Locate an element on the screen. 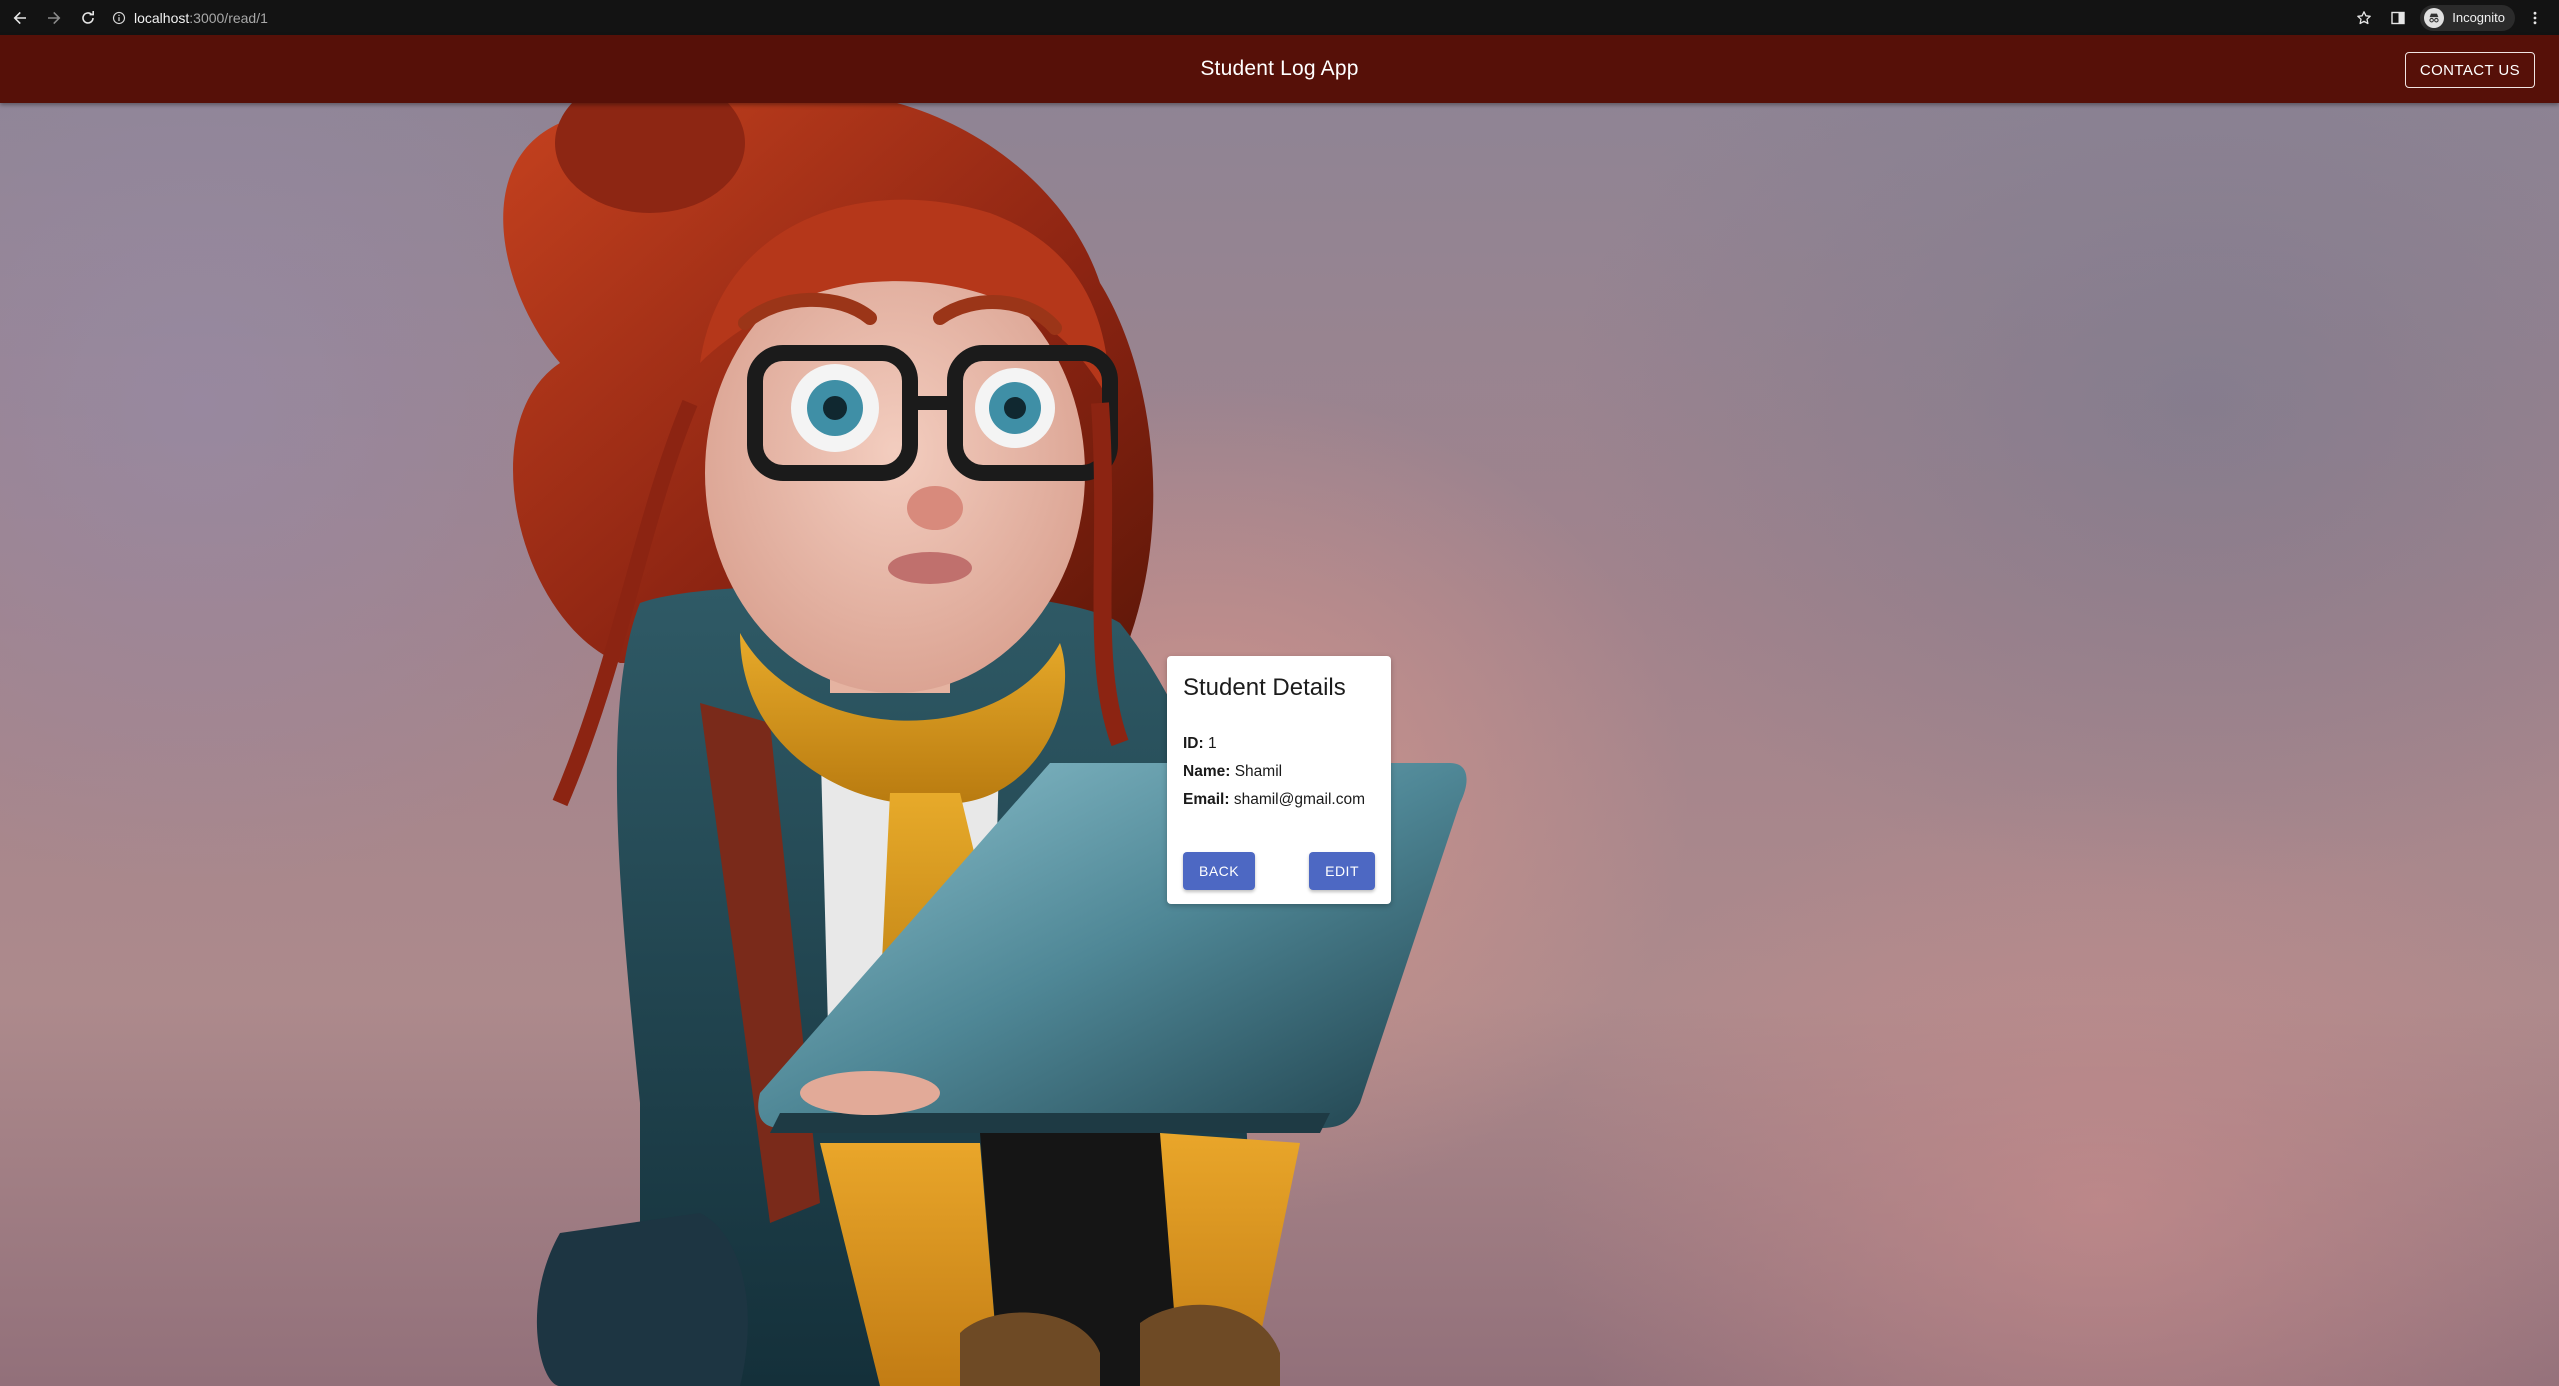 This screenshot has height=1386, width=2559. url-path: :3000/read/1 is located at coordinates (228, 17).